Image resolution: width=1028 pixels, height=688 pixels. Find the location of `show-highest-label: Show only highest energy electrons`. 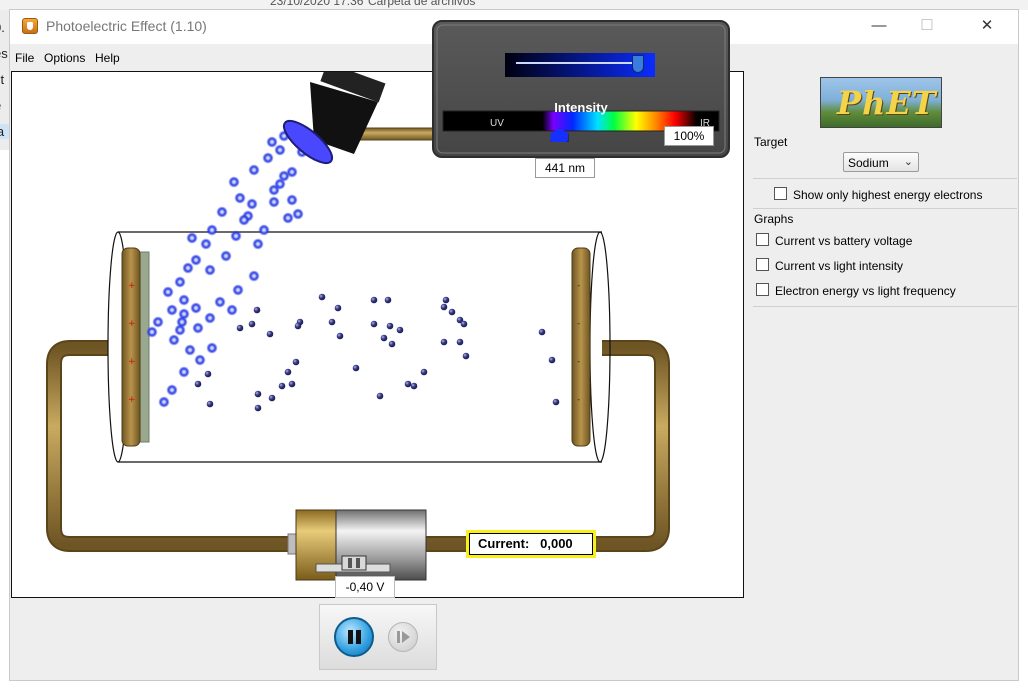

show-highest-label: Show only highest energy electrons is located at coordinates (888, 195).